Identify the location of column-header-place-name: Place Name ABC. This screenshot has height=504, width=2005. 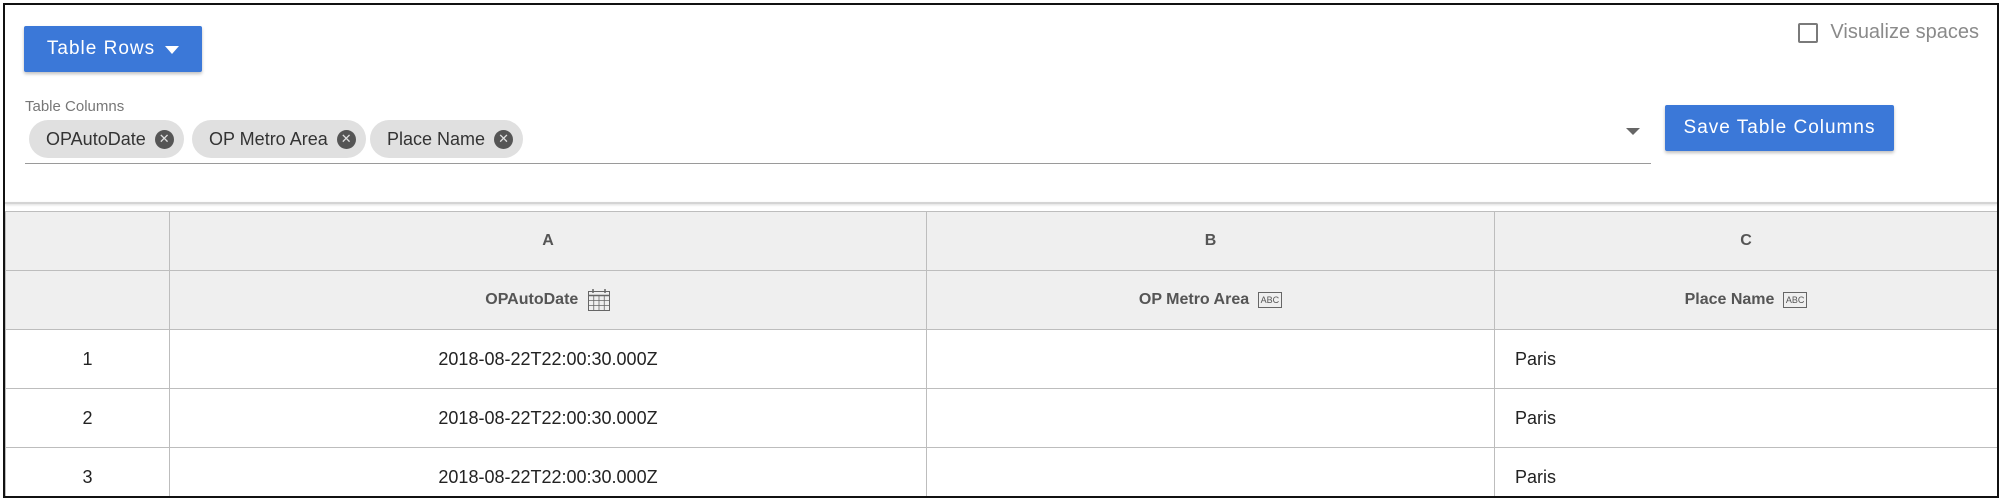
(1745, 300).